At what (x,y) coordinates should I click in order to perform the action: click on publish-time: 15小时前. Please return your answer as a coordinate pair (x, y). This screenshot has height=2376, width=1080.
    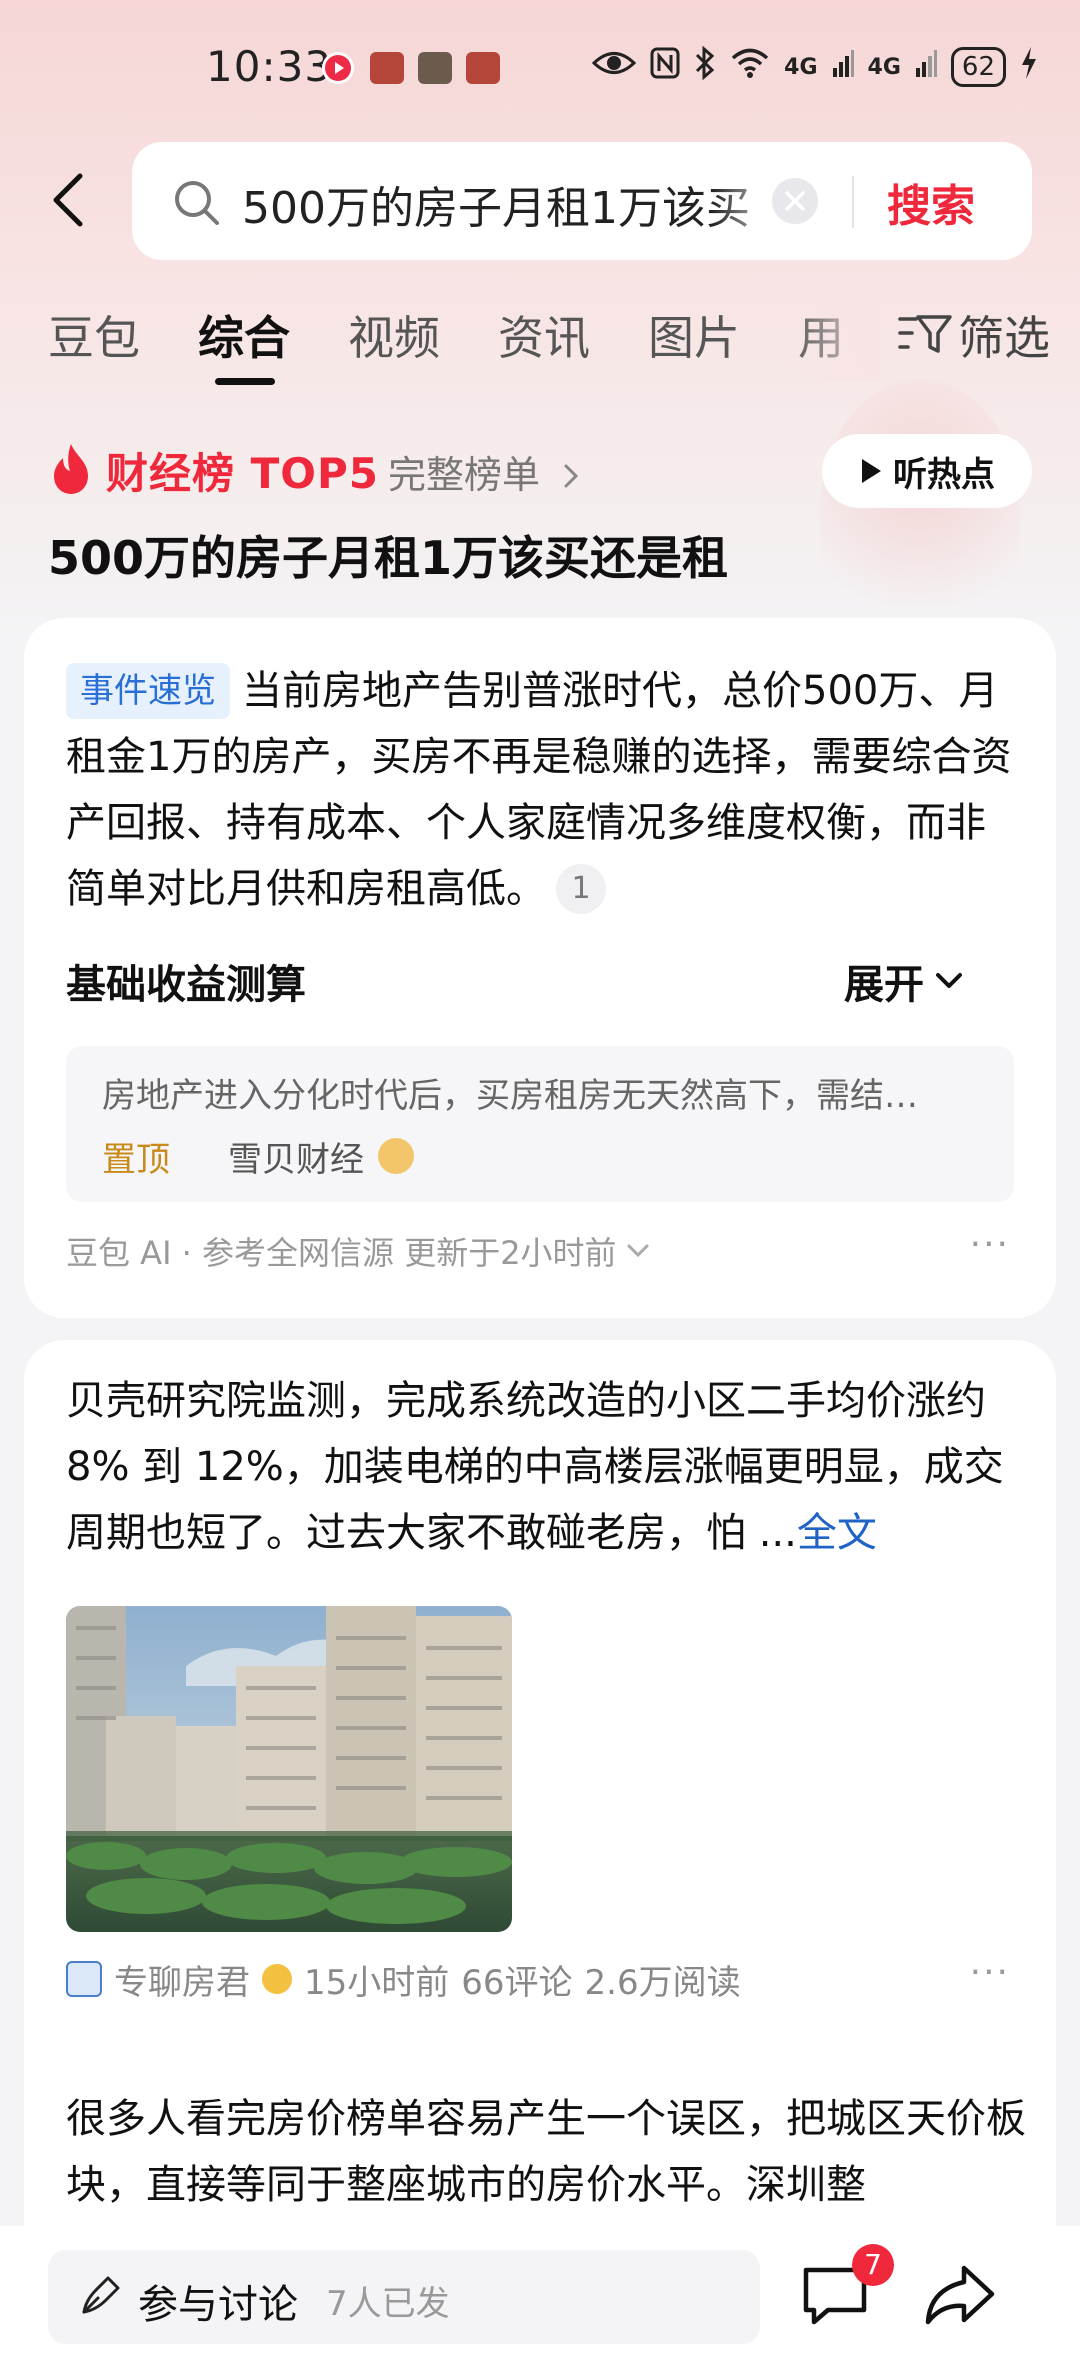
    Looking at the image, I should click on (377, 1982).